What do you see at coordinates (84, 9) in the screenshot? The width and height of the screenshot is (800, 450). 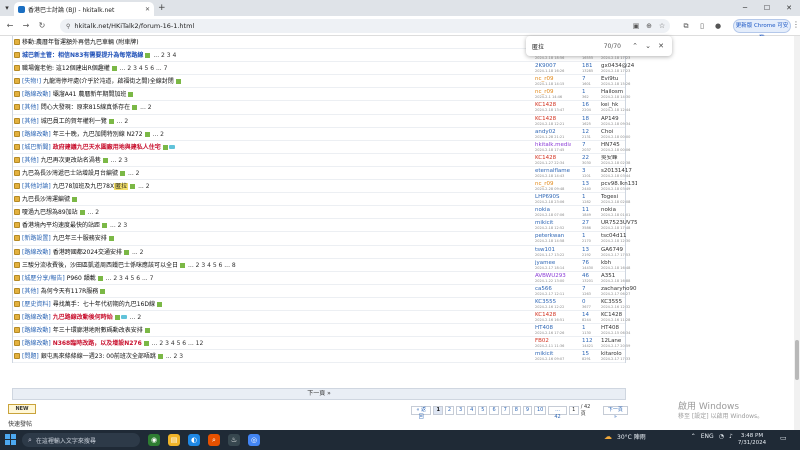 I see `browser-tab: 香港巴士討論 (BJ) - hkitalk.net ✕` at bounding box center [84, 9].